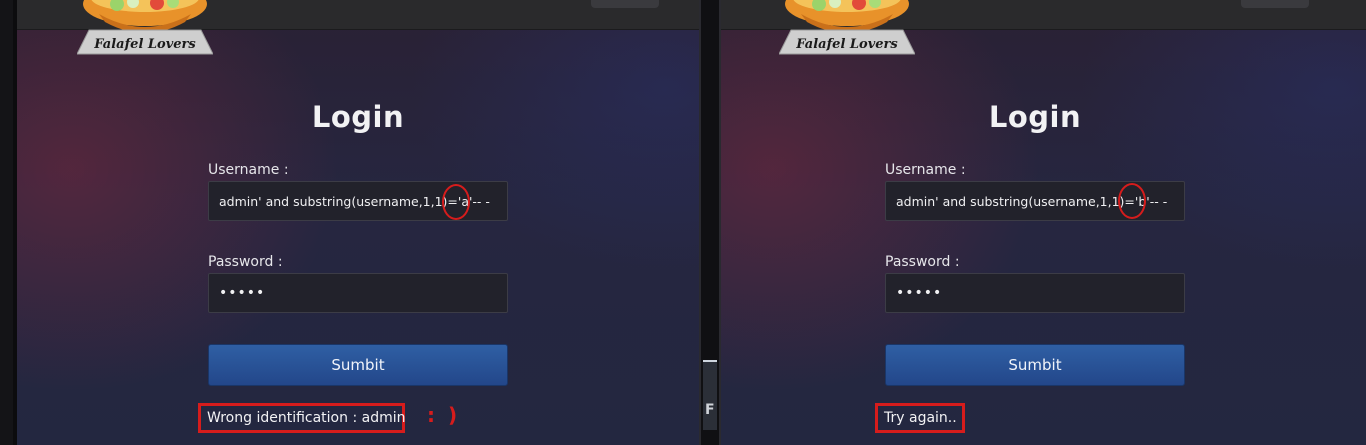 This screenshot has height=445, width=1366. What do you see at coordinates (301, 418) in the screenshot?
I see `result-message: Wrong identification : admin` at bounding box center [301, 418].